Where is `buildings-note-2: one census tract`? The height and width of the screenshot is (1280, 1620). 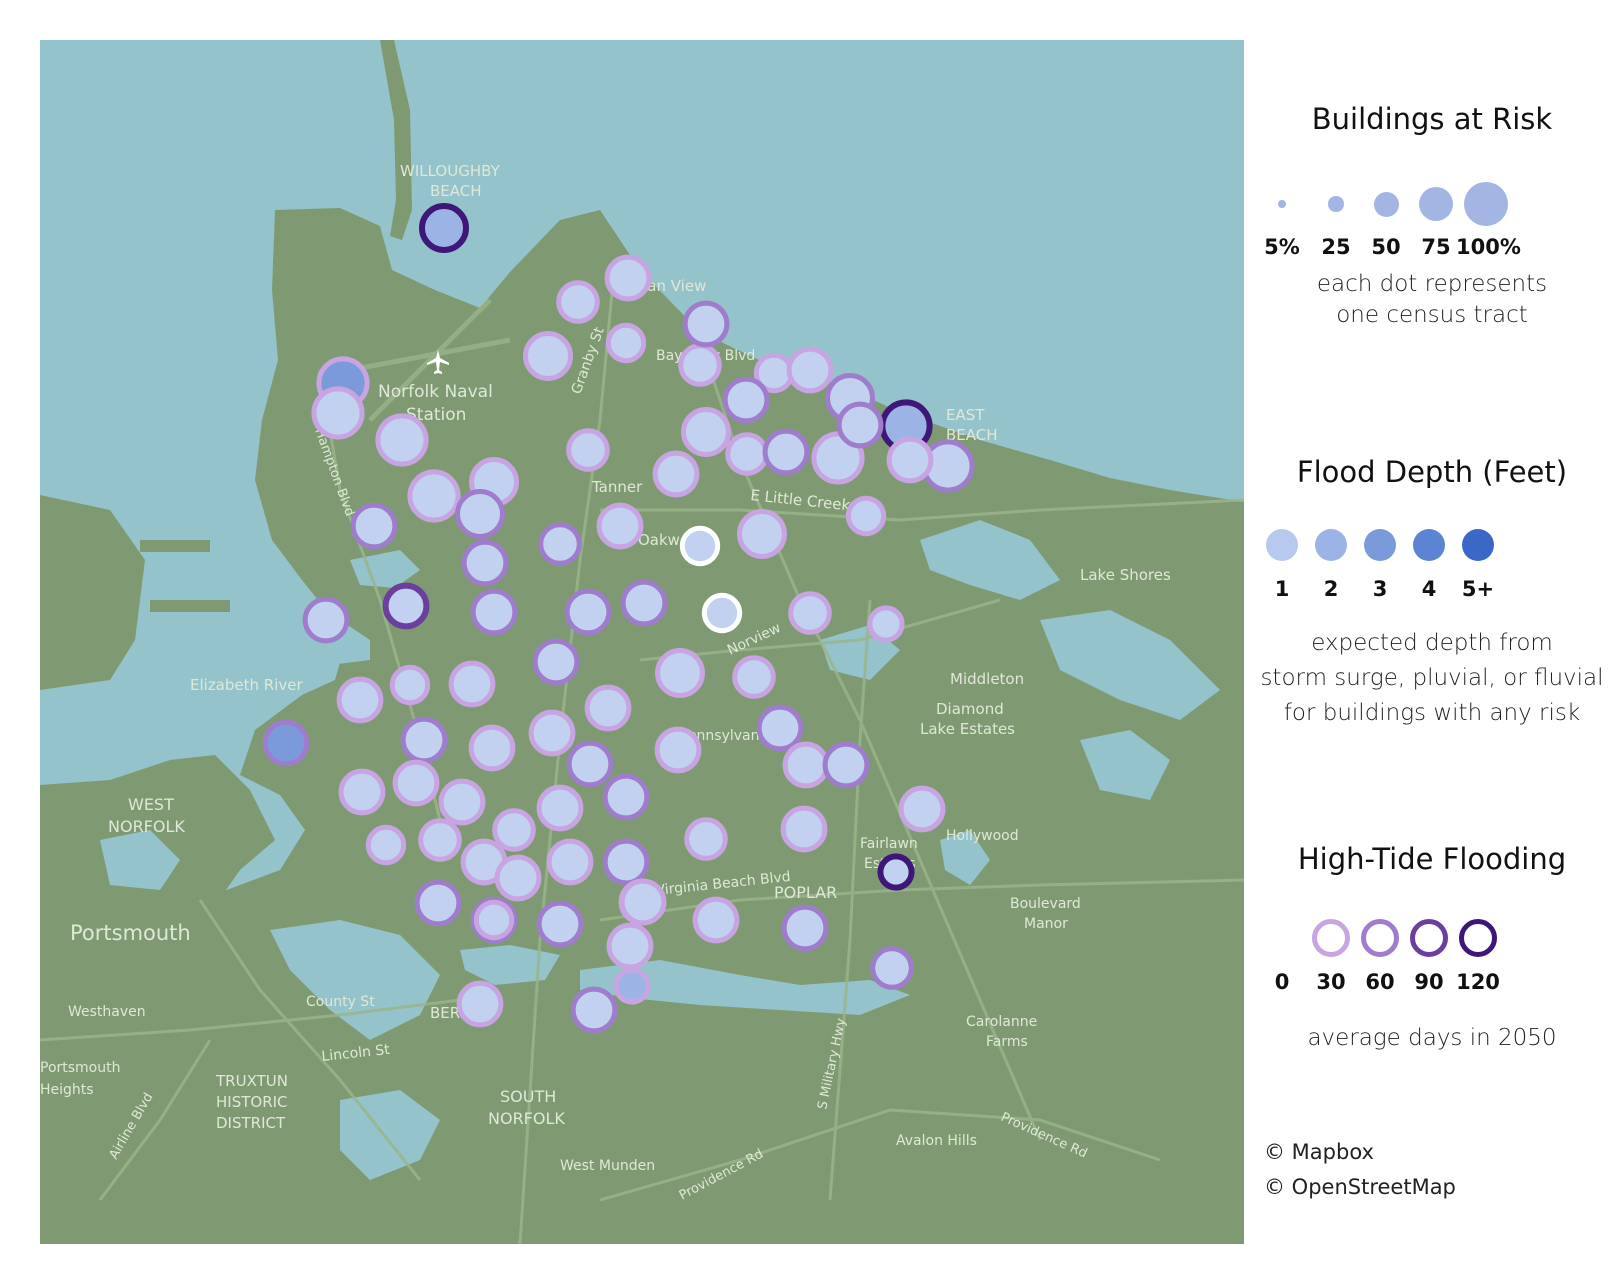 buildings-note-2: one census tract is located at coordinates (1432, 315).